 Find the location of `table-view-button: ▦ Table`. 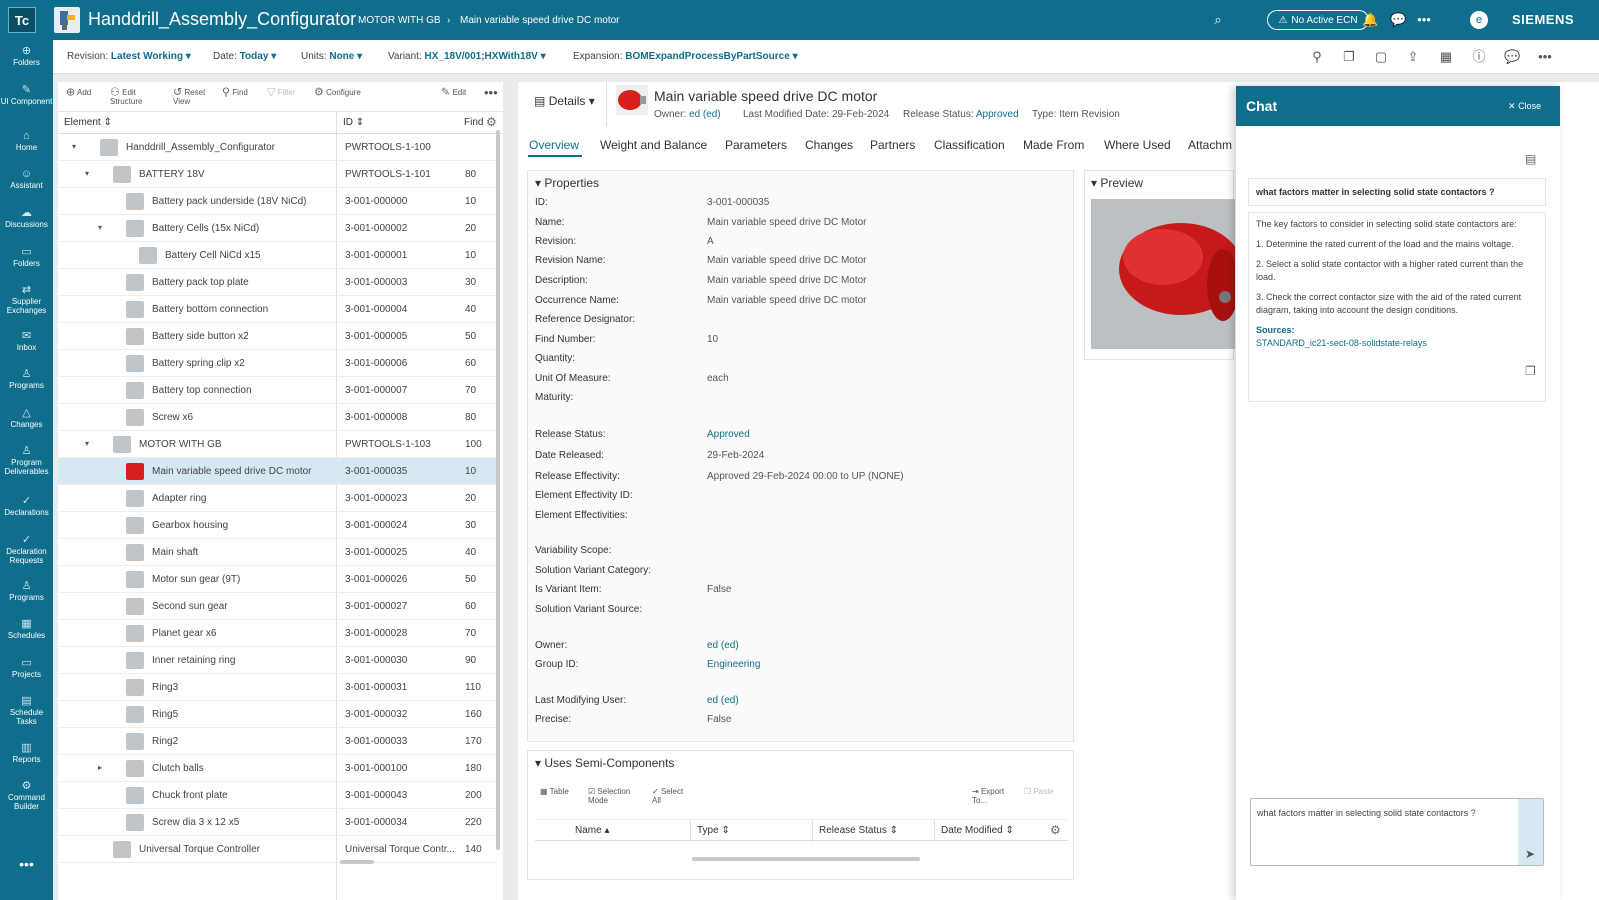

table-view-button: ▦ Table is located at coordinates (554, 791).